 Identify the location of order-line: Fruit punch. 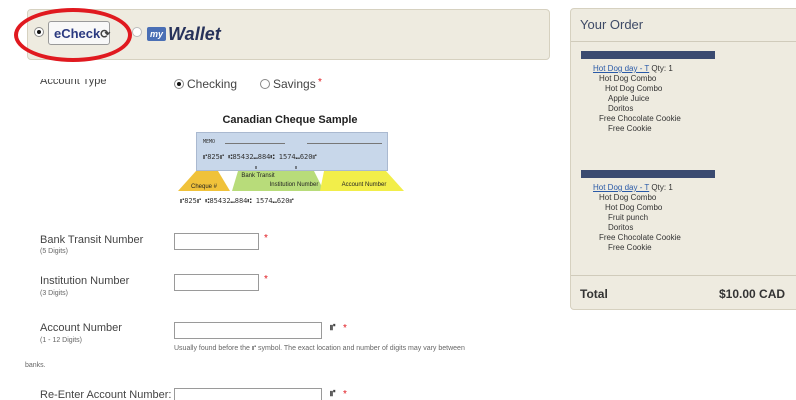
(628, 217).